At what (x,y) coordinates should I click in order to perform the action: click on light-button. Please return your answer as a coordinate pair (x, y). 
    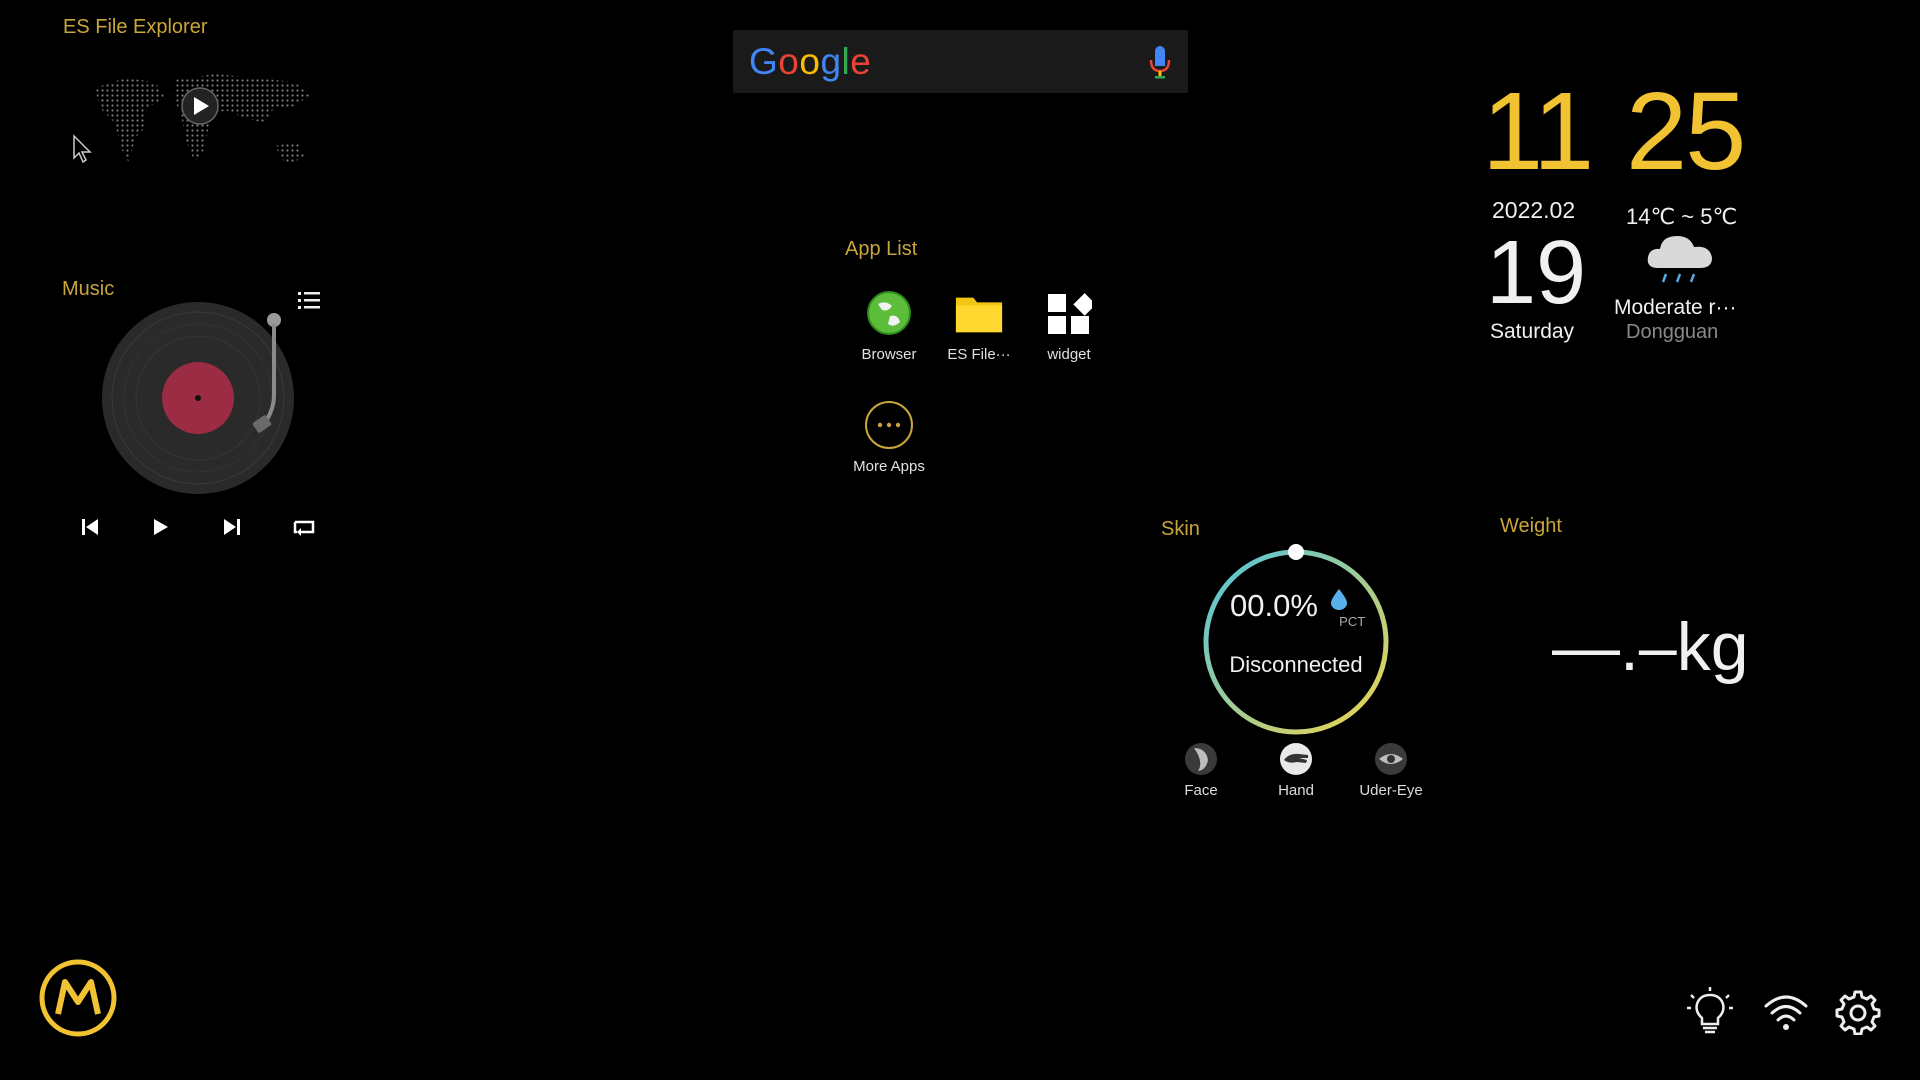
    Looking at the image, I should click on (1710, 1012).